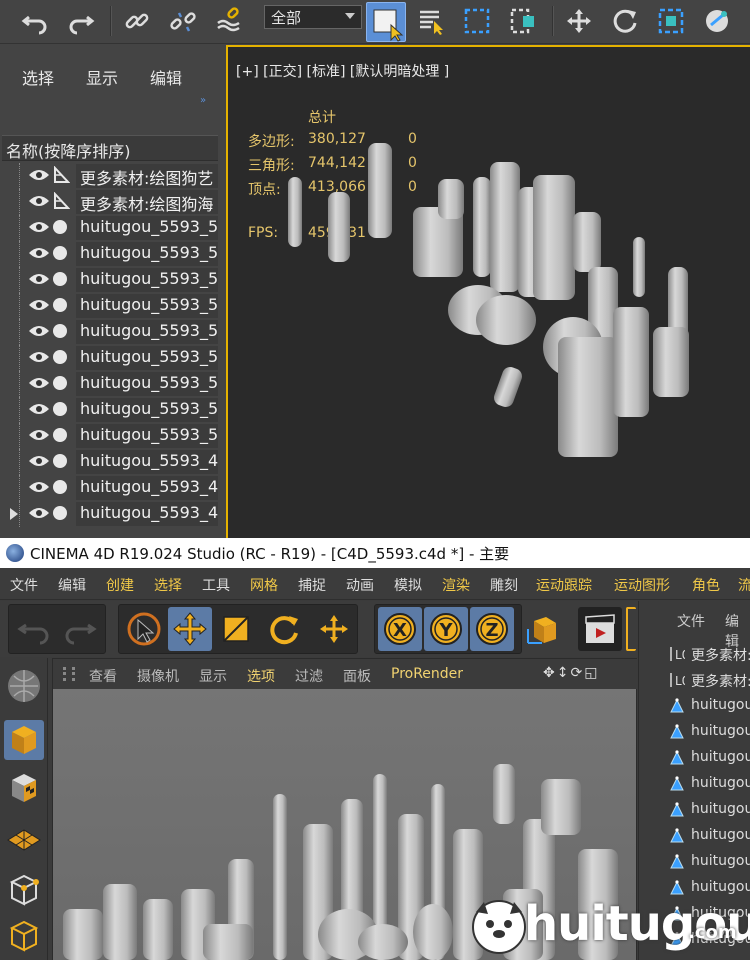 Image resolution: width=750 pixels, height=960 pixels. Describe the element at coordinates (38, 77) in the screenshot. I see `menu-select: 选择` at that location.